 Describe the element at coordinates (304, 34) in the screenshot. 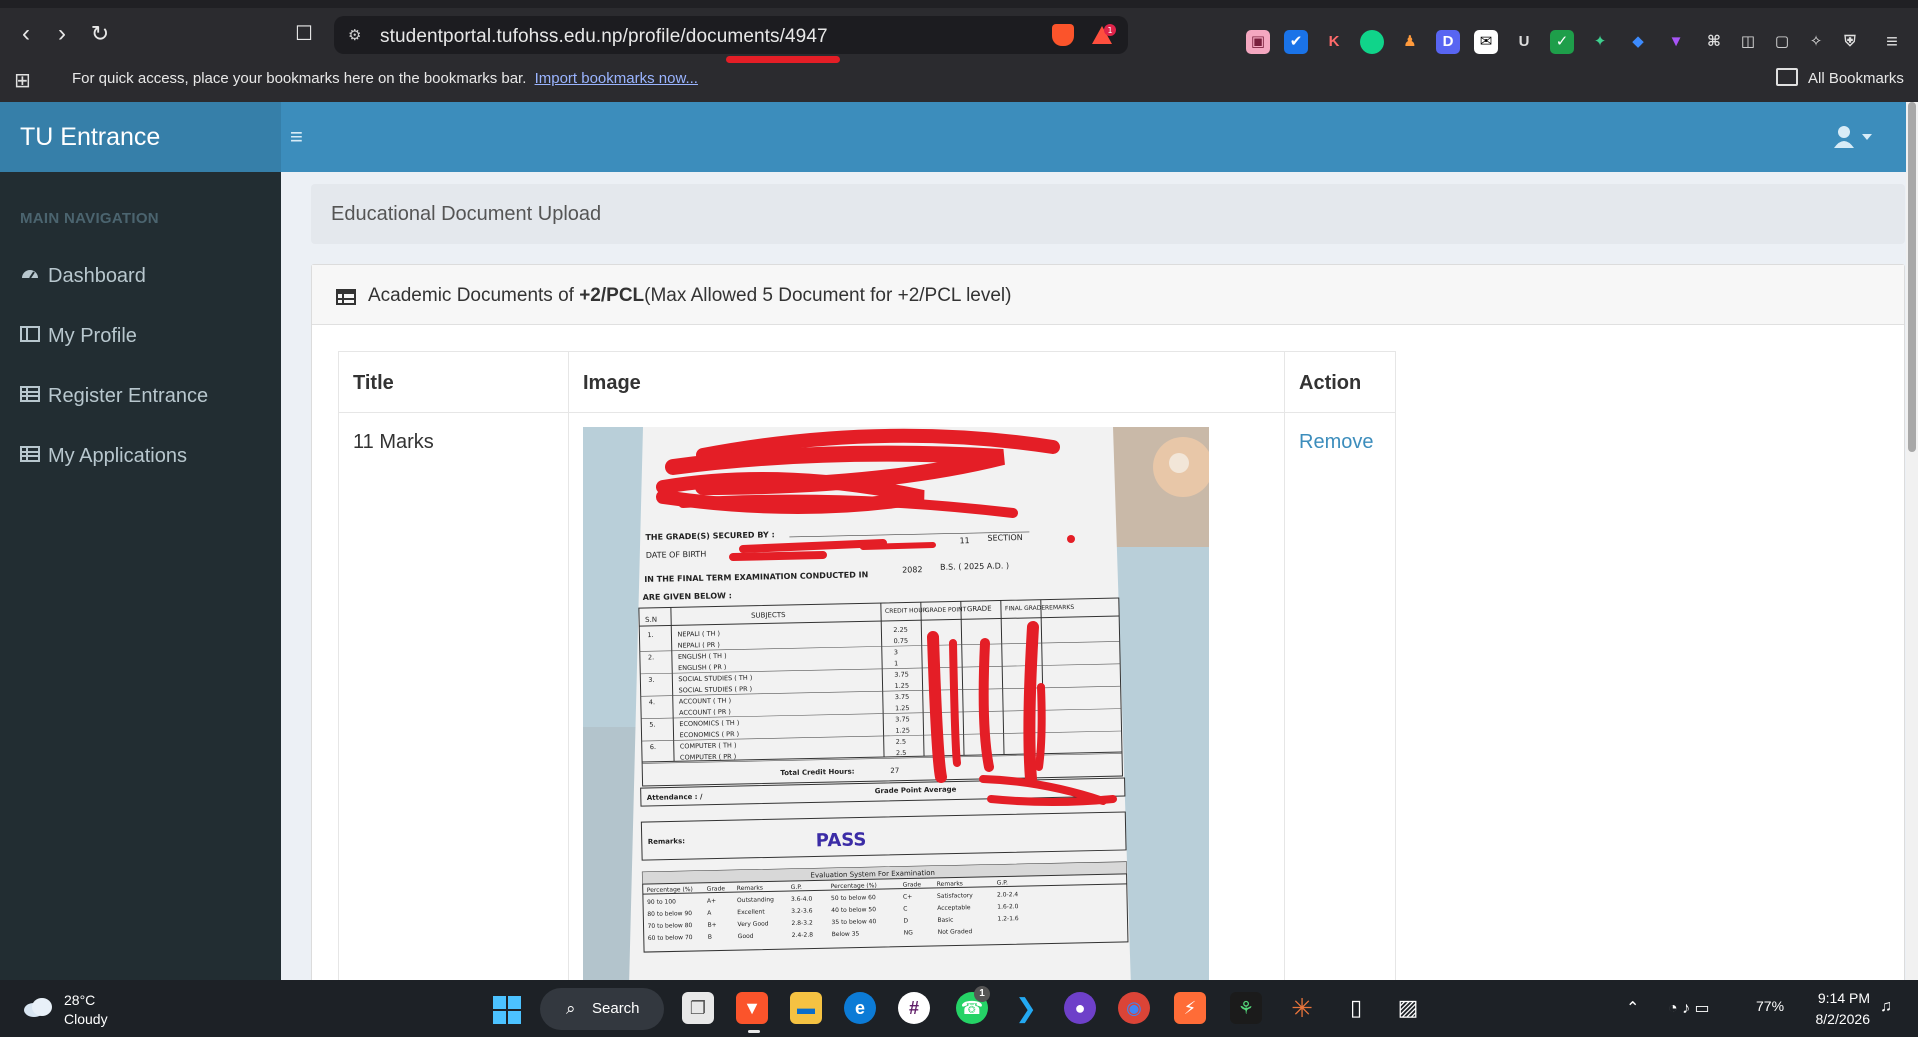

I see `bookmark-icon: ☐` at that location.